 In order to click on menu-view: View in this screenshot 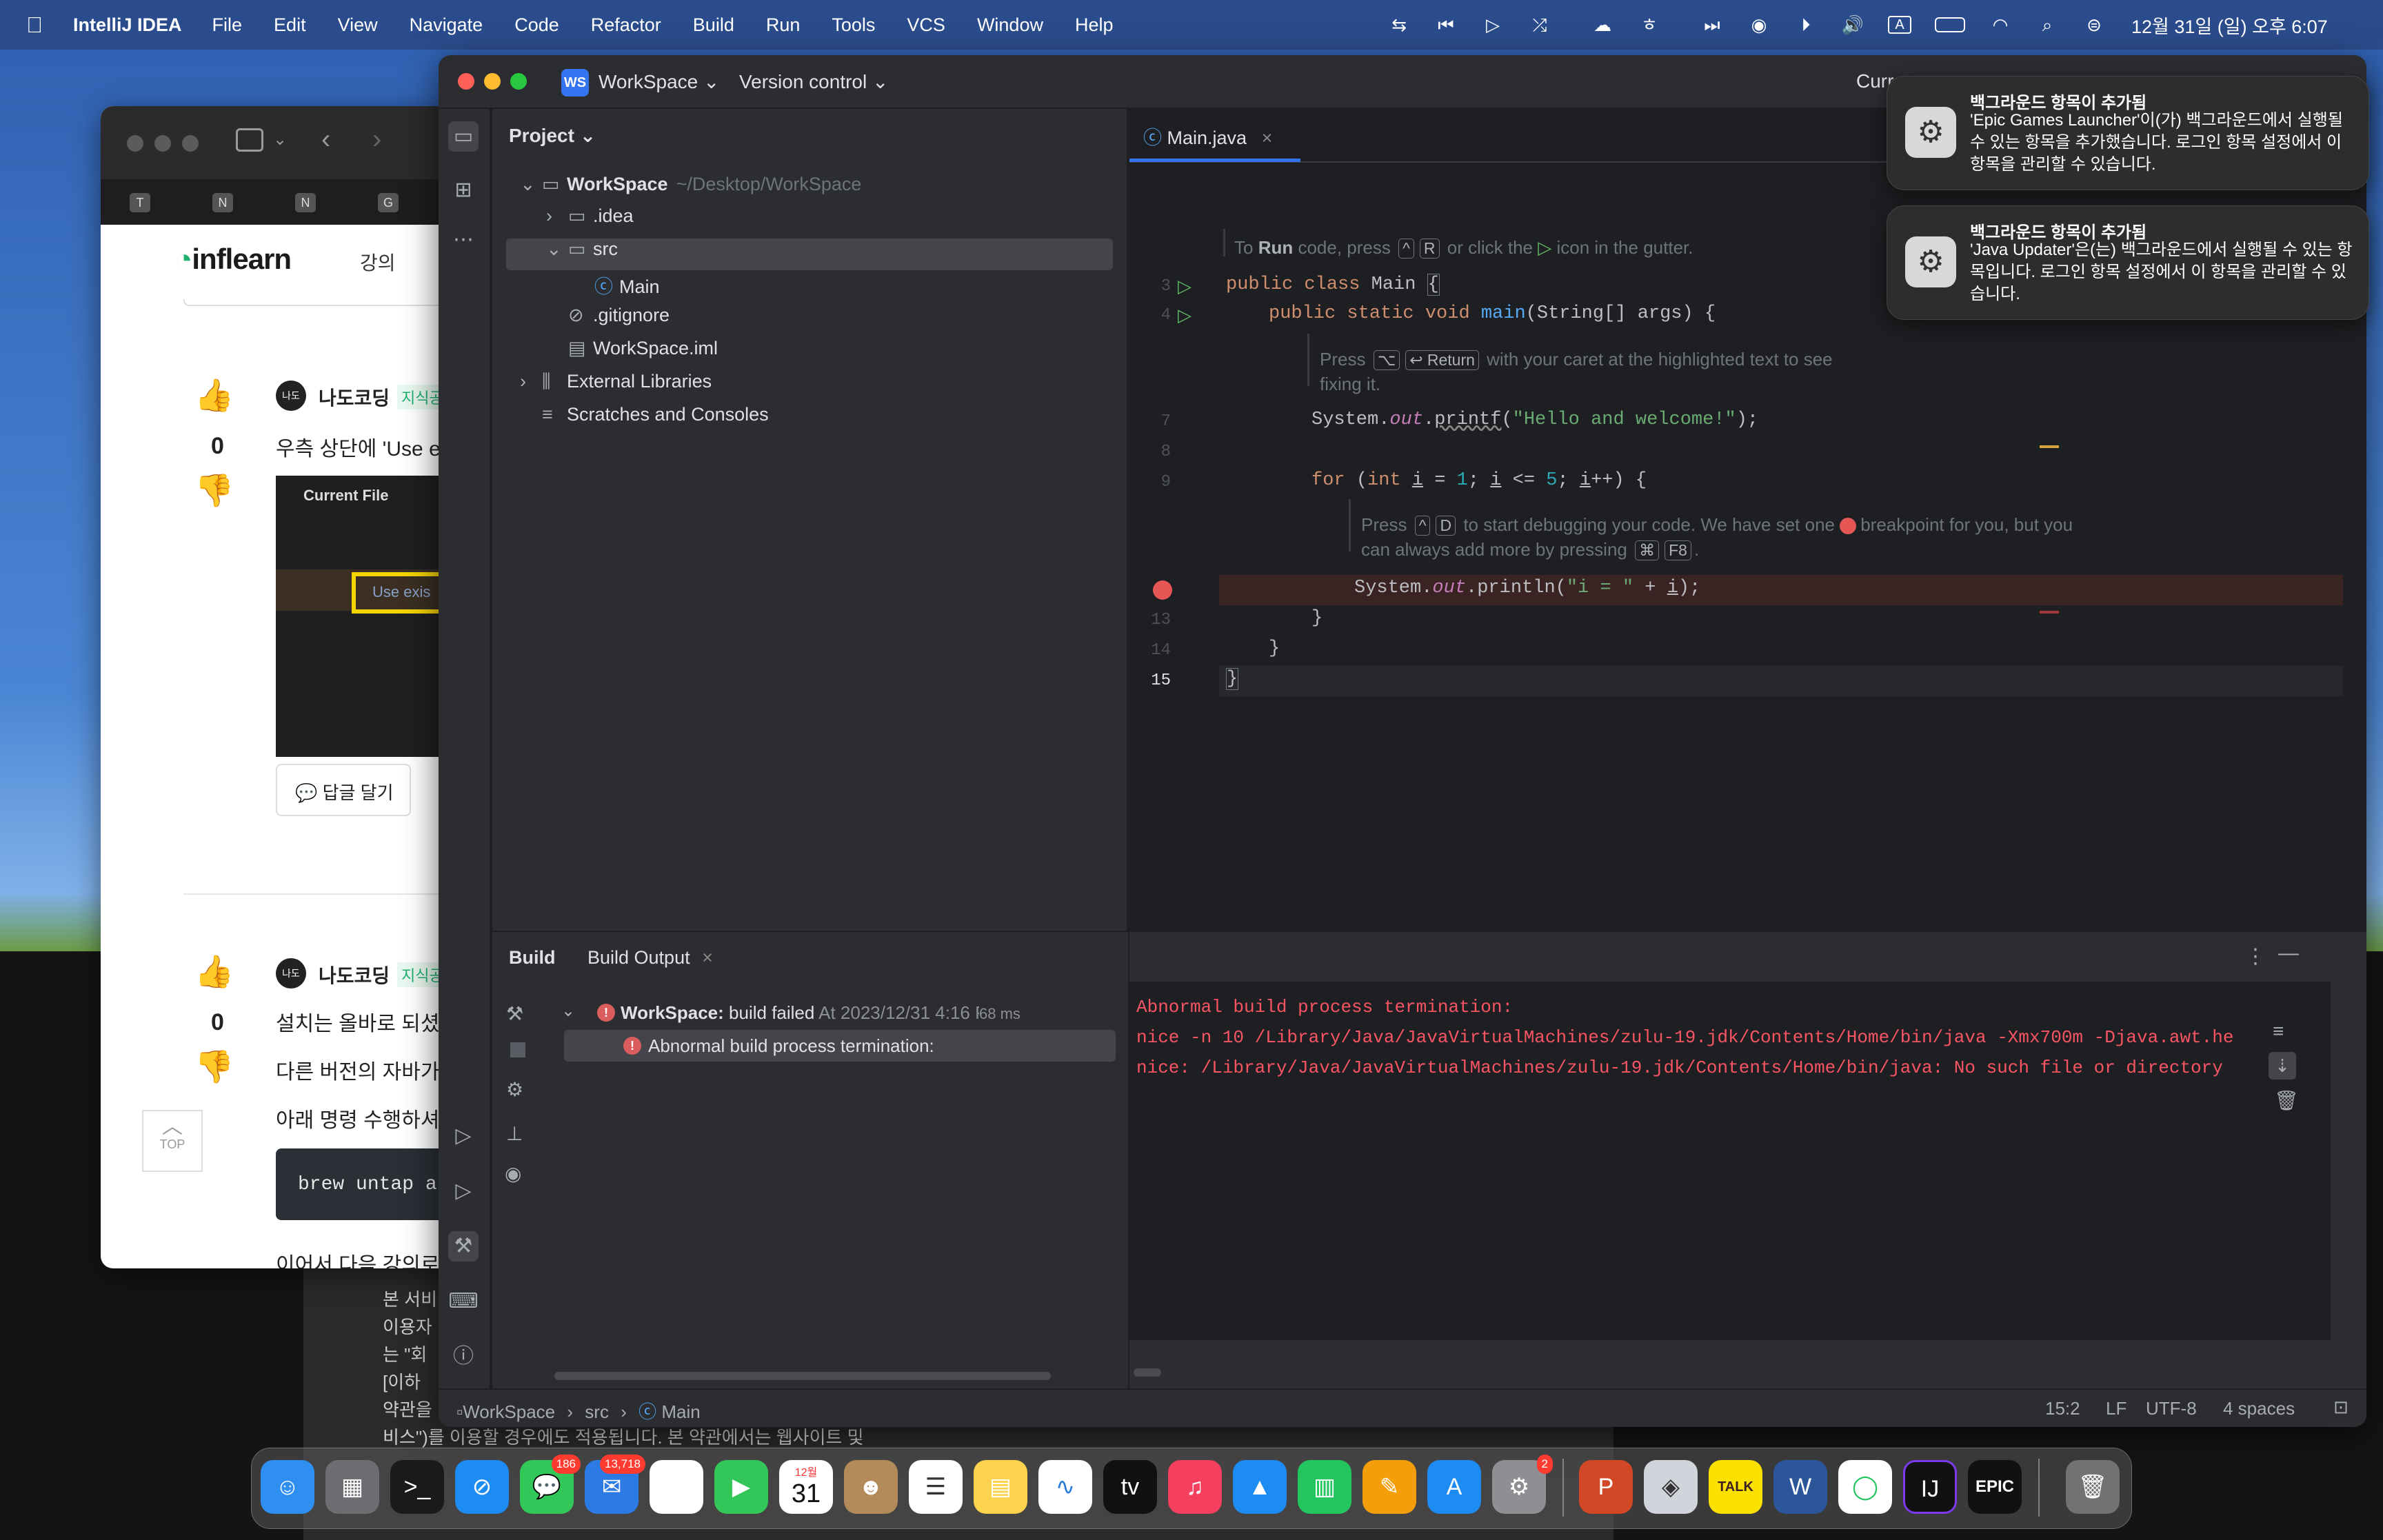, I will do `click(358, 25)`.